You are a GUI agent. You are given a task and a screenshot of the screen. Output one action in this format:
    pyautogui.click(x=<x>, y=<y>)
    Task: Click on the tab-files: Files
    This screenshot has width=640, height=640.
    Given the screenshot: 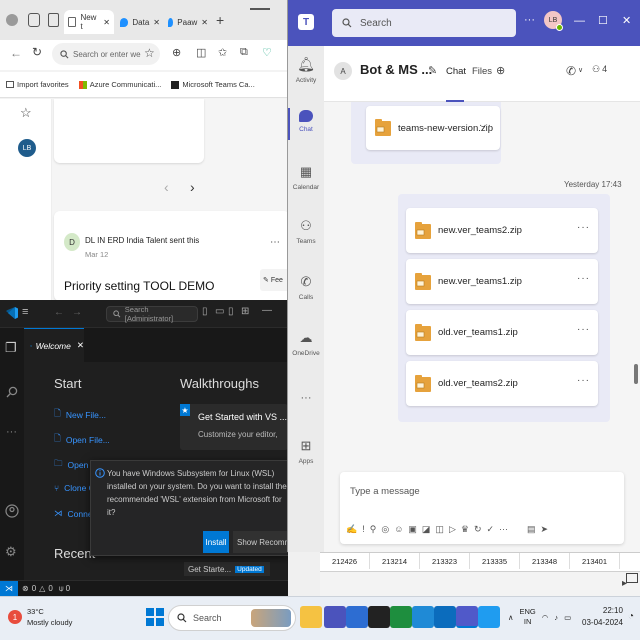 What is the action you would take?
    pyautogui.click(x=482, y=71)
    